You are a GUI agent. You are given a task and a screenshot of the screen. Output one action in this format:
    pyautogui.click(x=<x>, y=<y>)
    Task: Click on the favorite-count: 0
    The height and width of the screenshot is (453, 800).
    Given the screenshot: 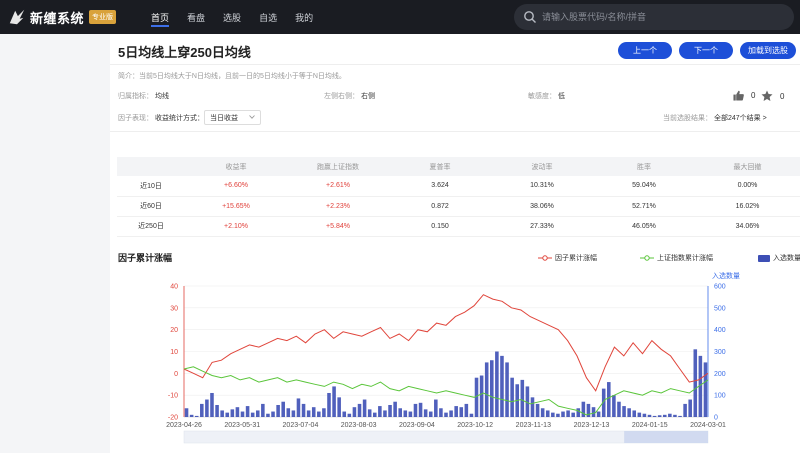 What is the action you would take?
    pyautogui.click(x=782, y=96)
    